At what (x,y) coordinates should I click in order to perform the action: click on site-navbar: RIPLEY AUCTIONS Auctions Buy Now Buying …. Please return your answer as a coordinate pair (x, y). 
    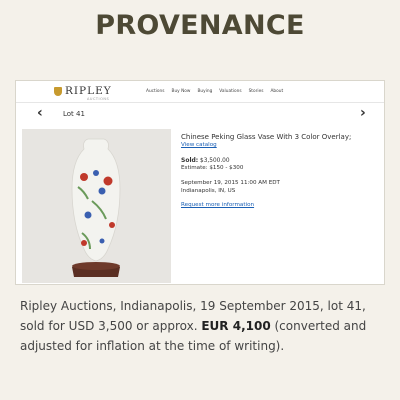
    Looking at the image, I should click on (200, 92).